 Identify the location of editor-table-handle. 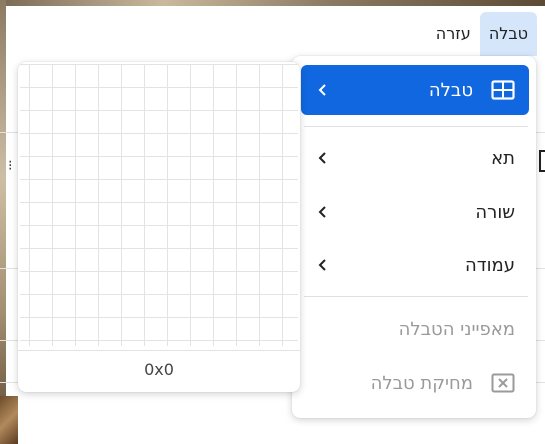
(542, 161).